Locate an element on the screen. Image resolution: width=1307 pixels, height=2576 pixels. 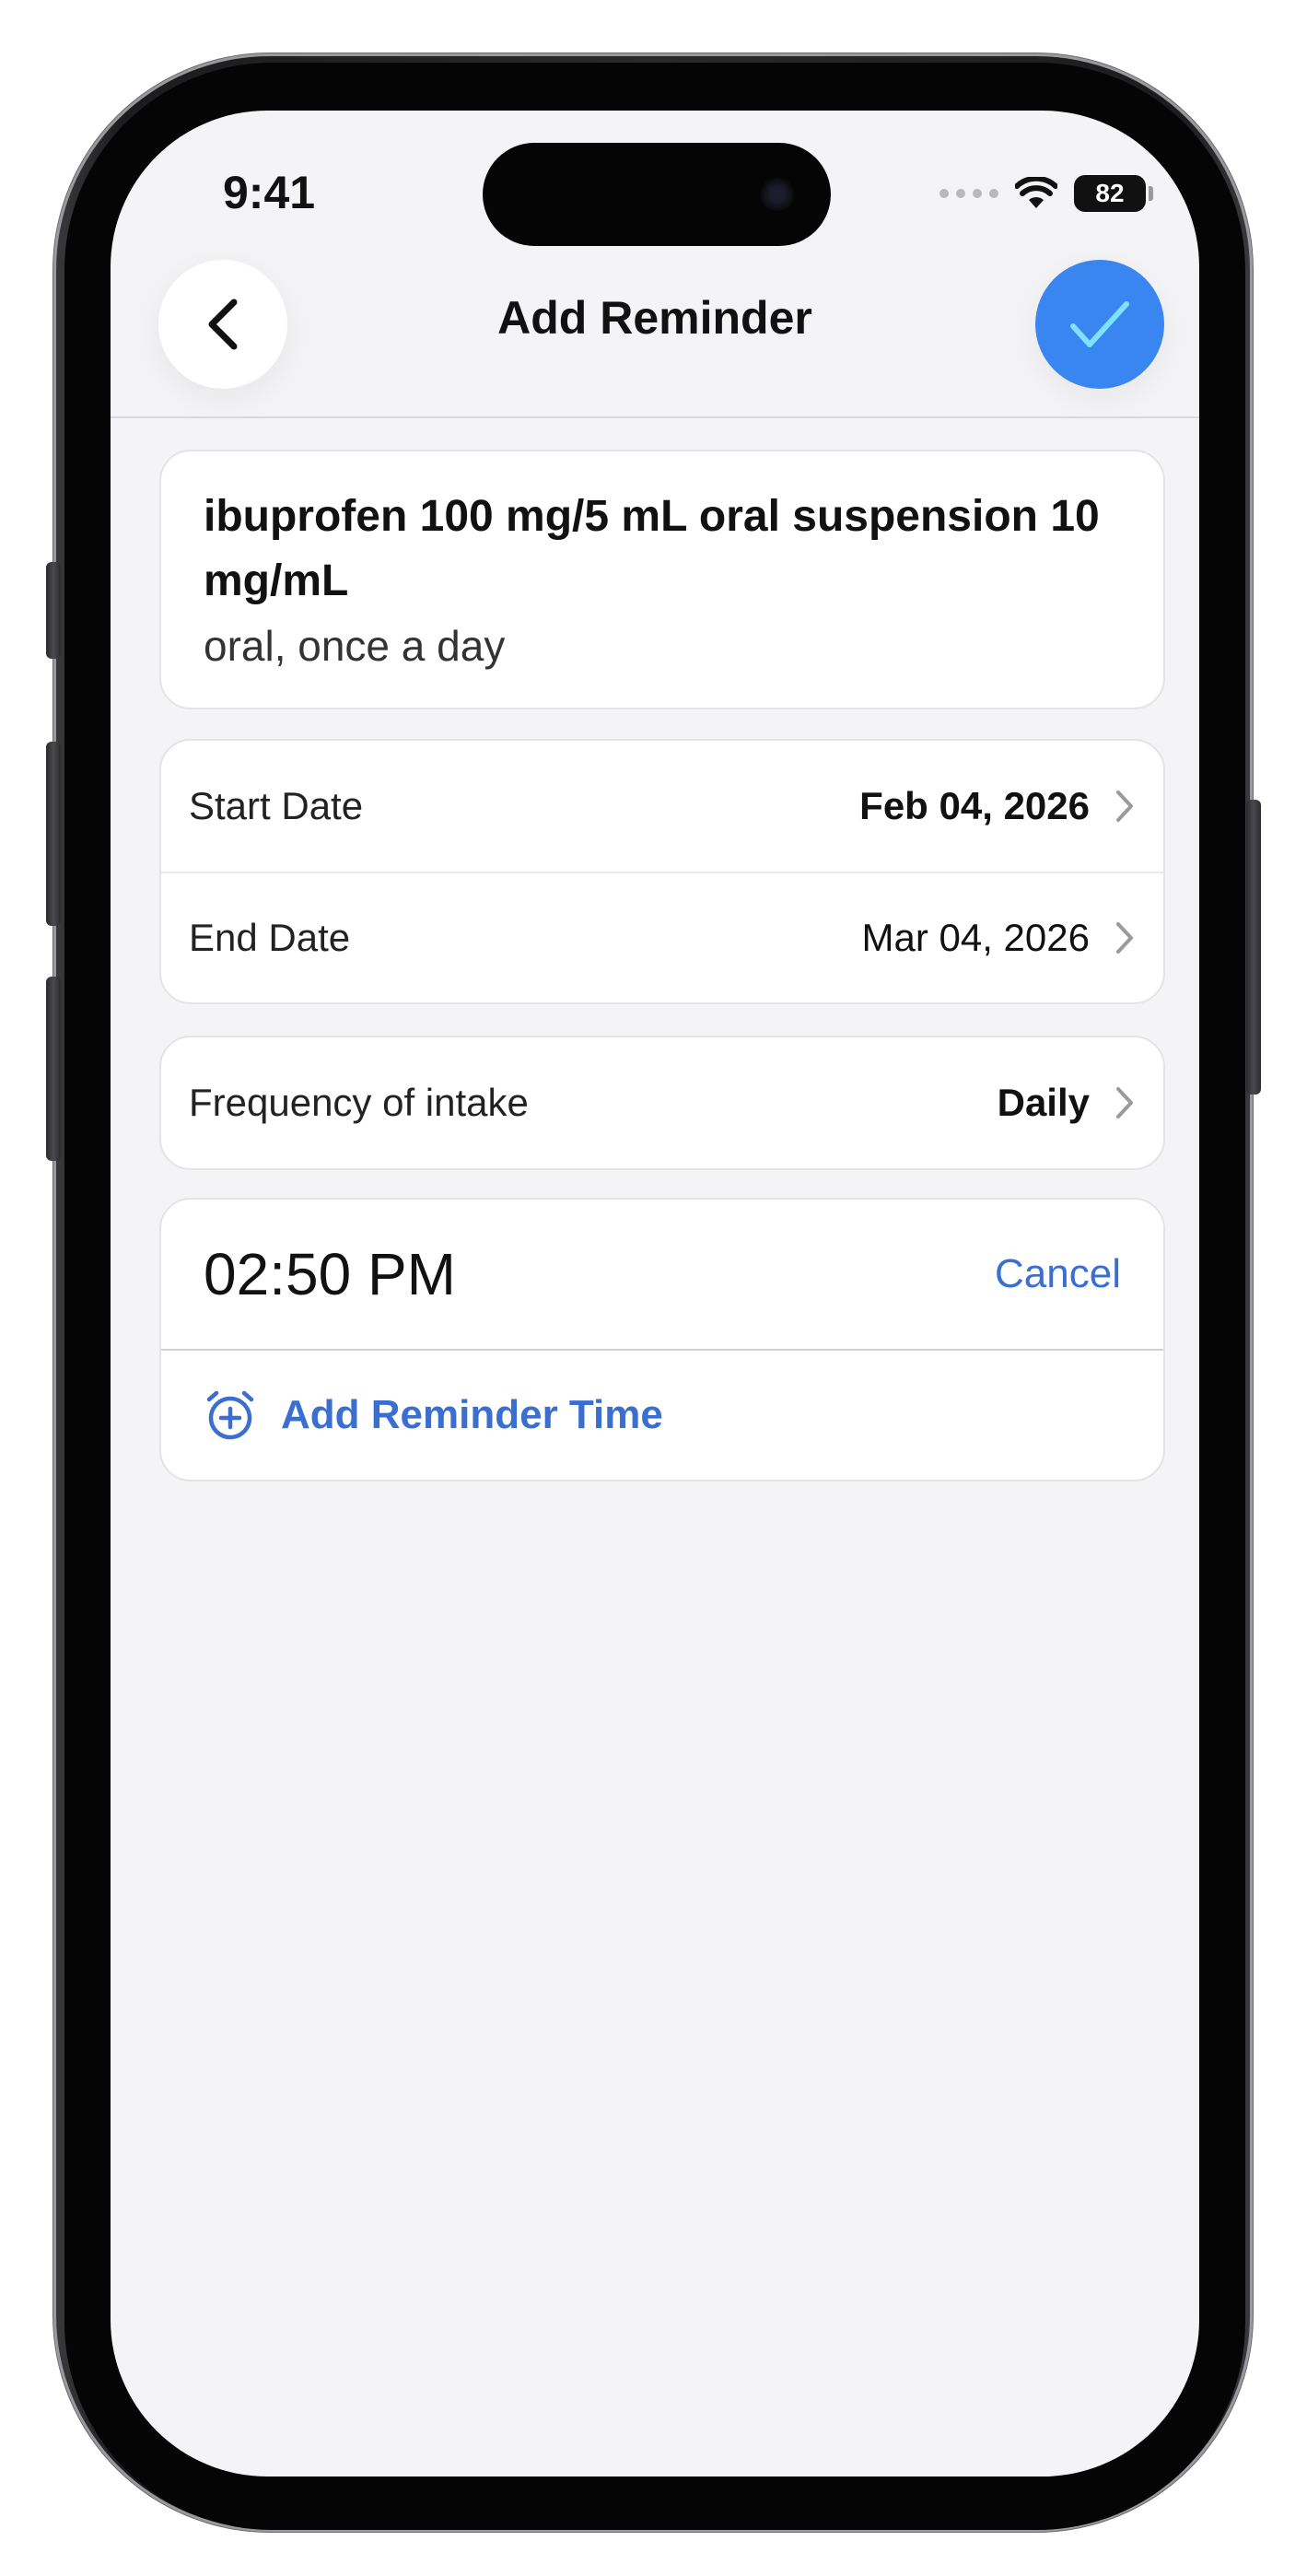
action-button is located at coordinates (54, 610).